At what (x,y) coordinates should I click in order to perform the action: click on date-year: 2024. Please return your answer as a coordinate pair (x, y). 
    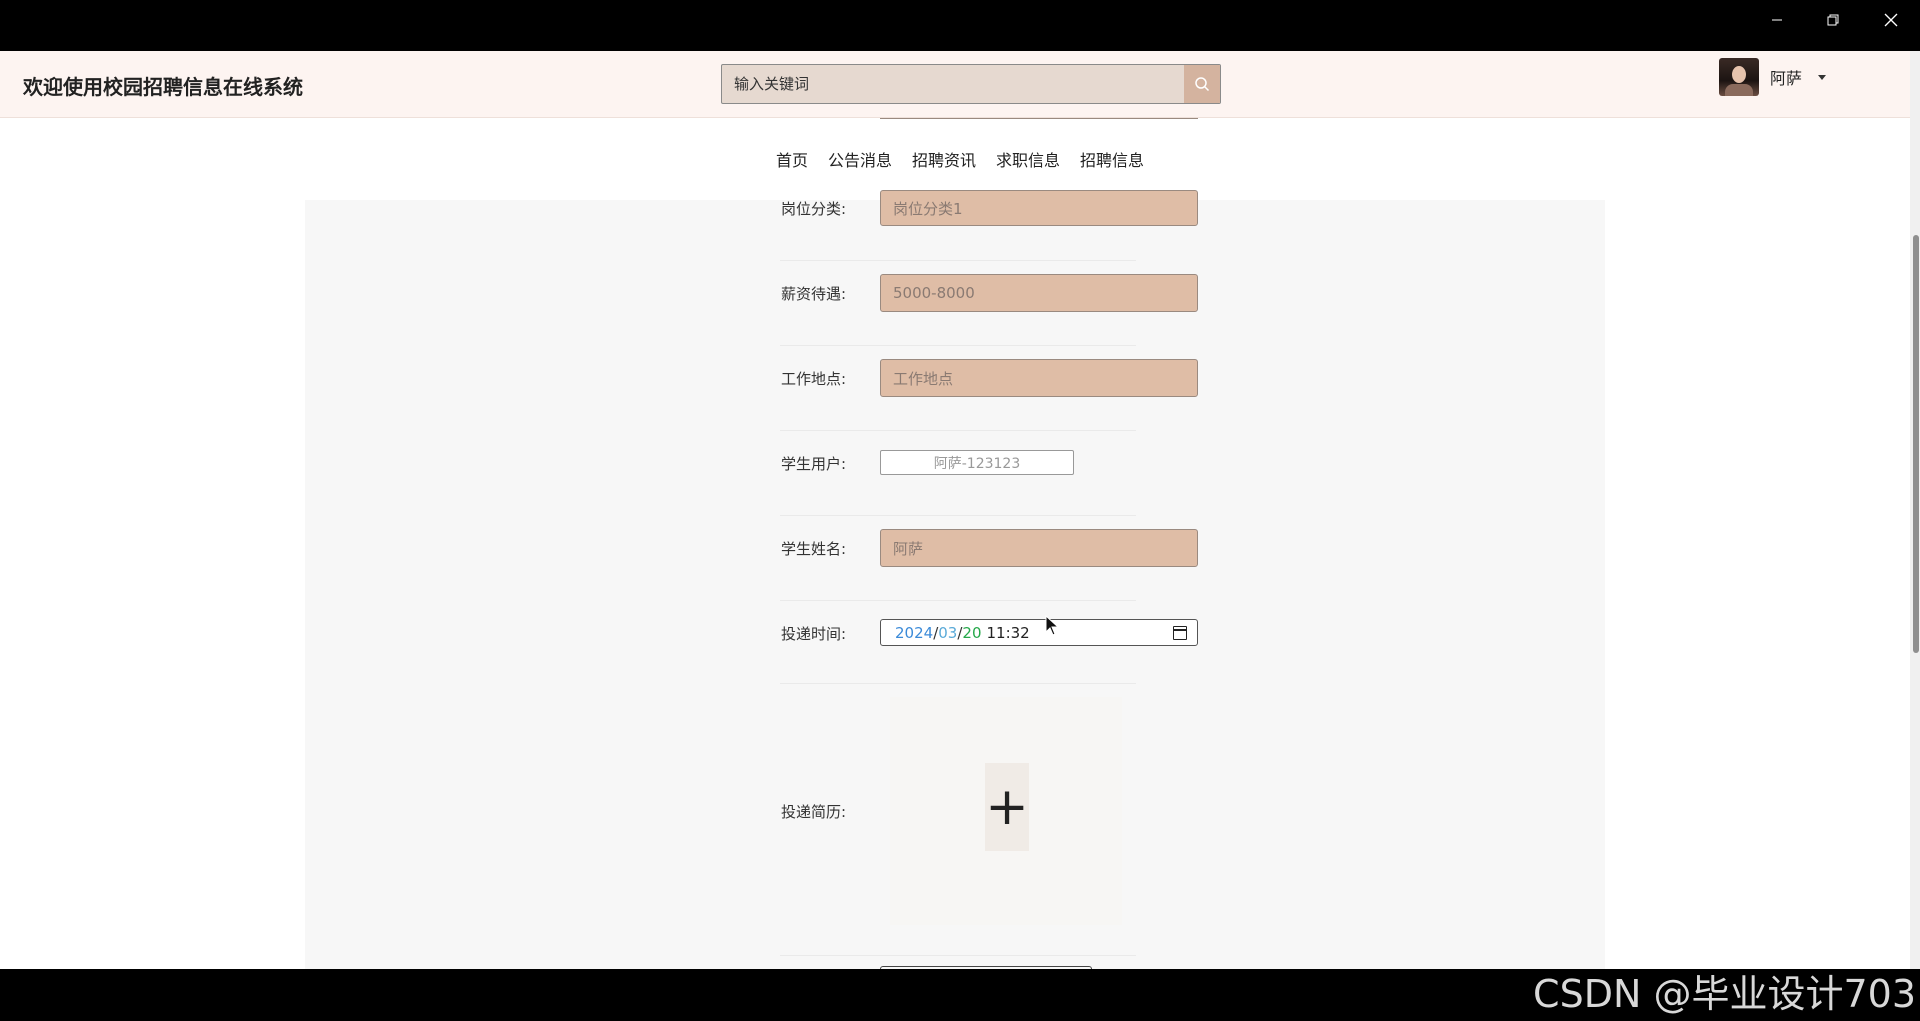
    Looking at the image, I should click on (914, 632).